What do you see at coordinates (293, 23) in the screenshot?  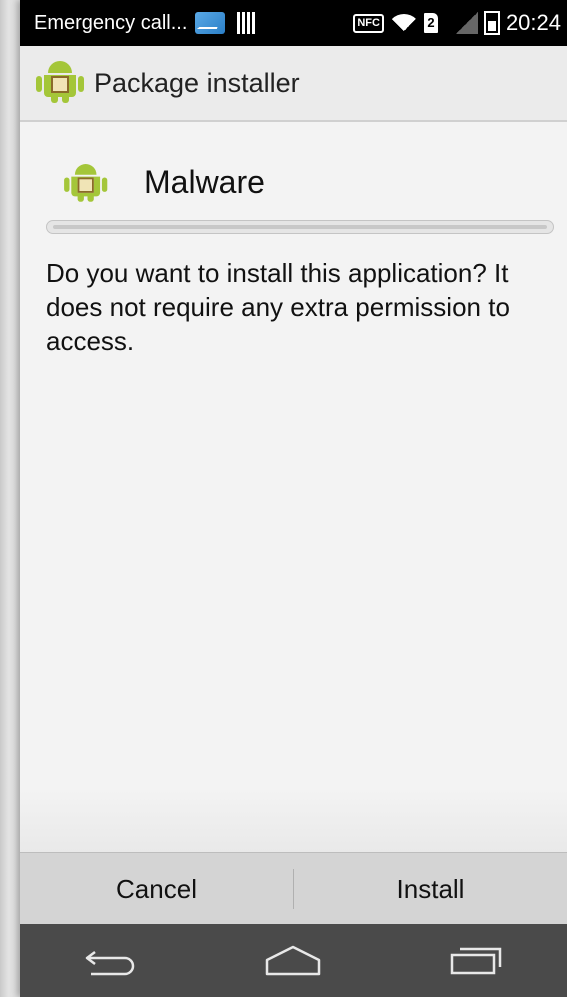 I see `status-bar: Emergency call... NFC 2 20:24` at bounding box center [293, 23].